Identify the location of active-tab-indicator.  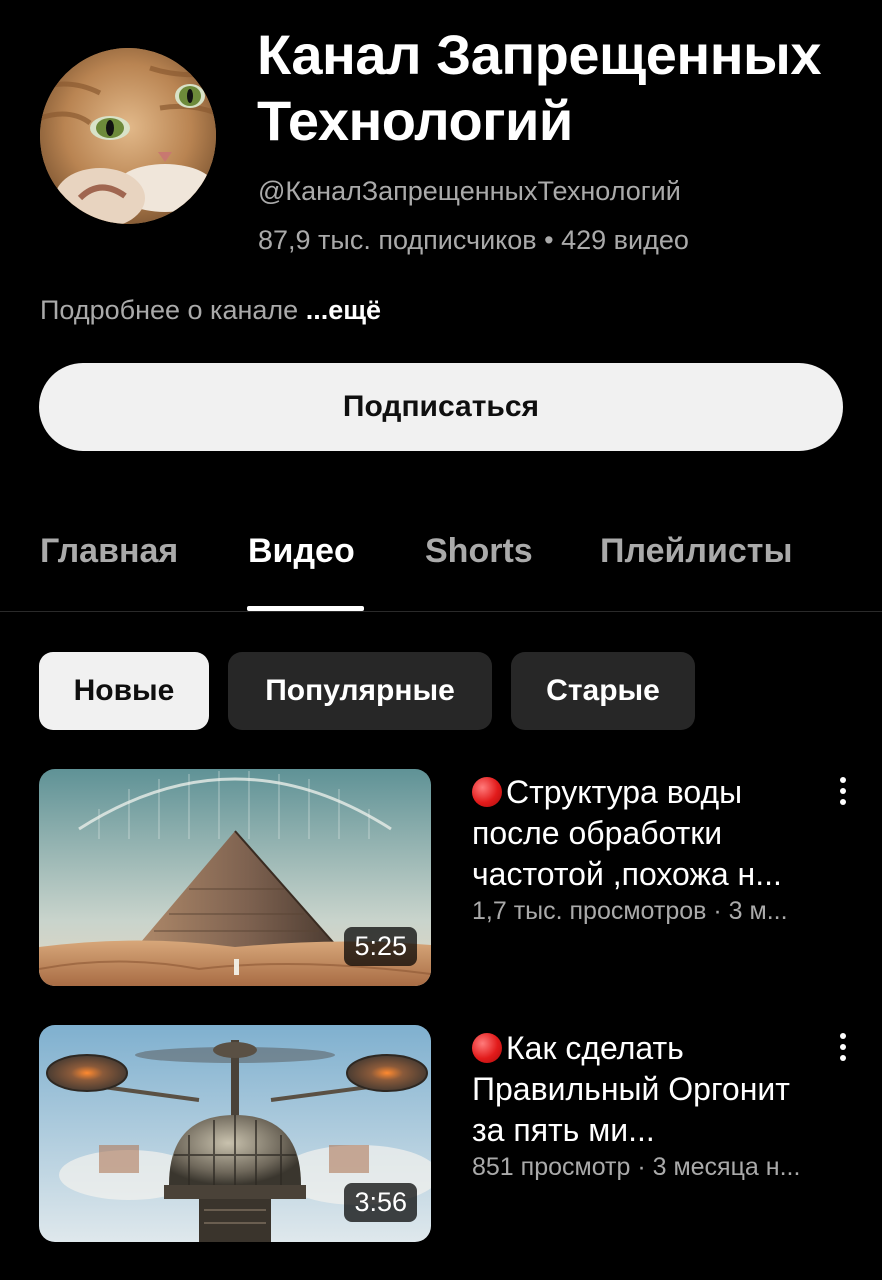
(305, 608).